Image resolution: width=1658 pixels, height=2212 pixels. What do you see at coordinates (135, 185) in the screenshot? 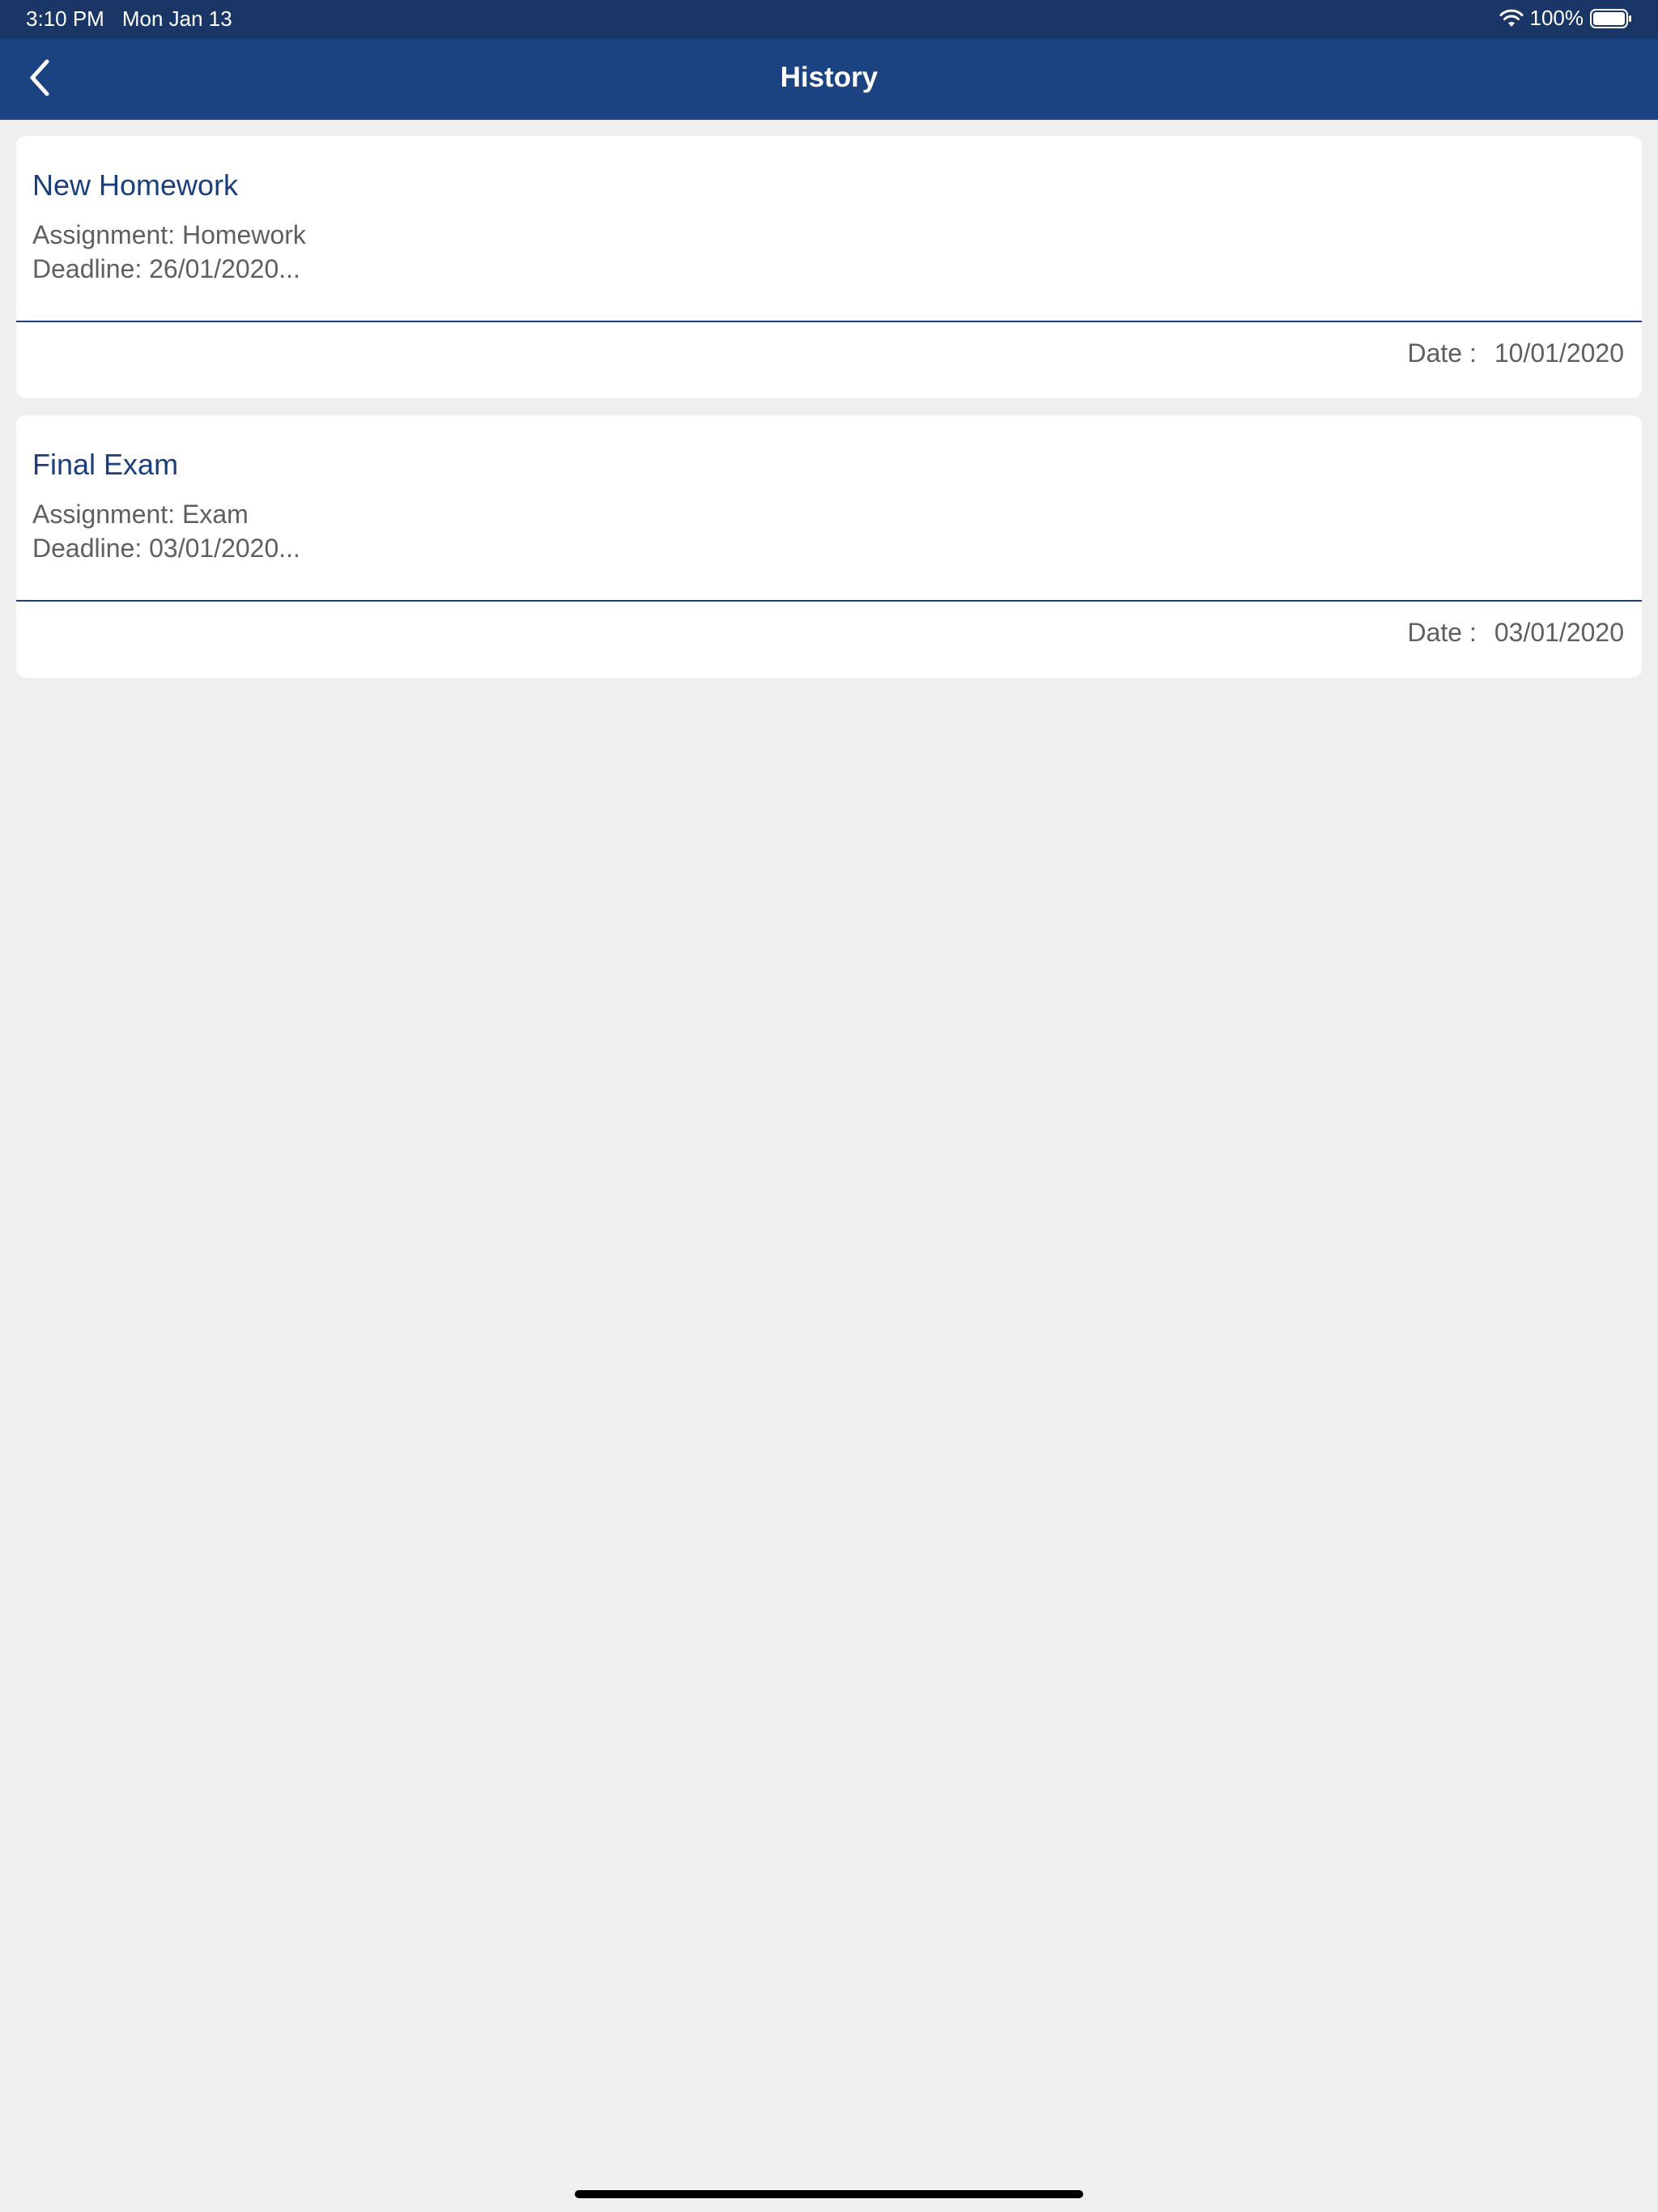
I see `card-title: New Homework` at bounding box center [135, 185].